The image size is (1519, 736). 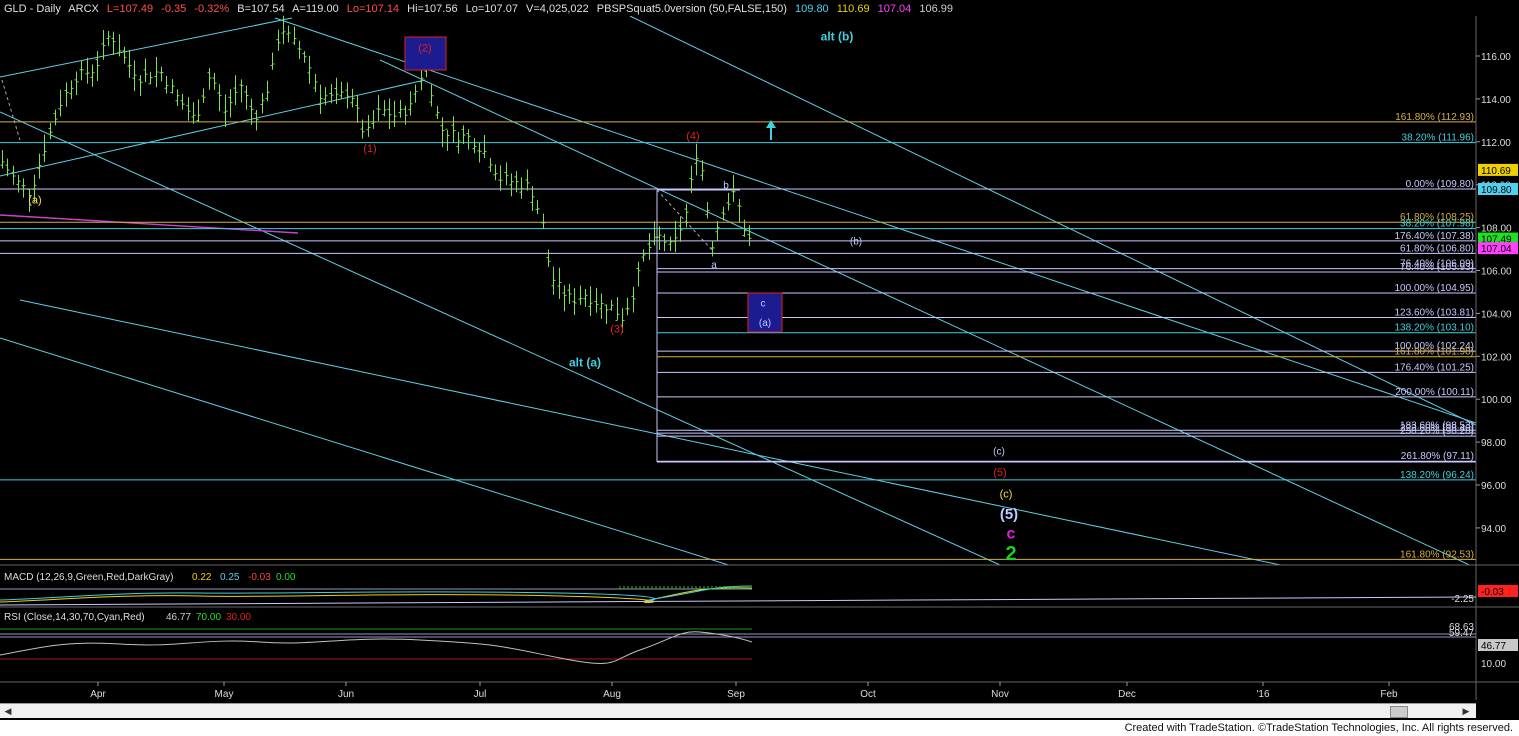 I want to click on y-tick-label: 104.00, so click(x=1496, y=314).